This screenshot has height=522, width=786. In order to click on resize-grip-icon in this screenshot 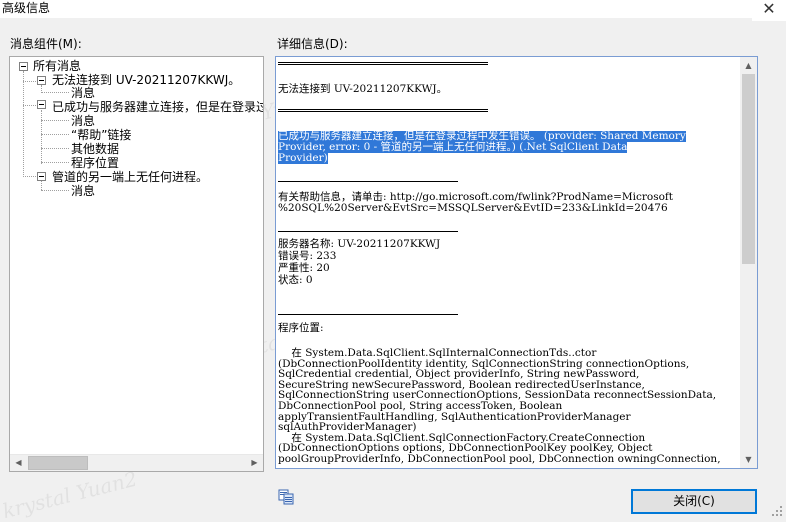, I will do `click(777, 511)`.